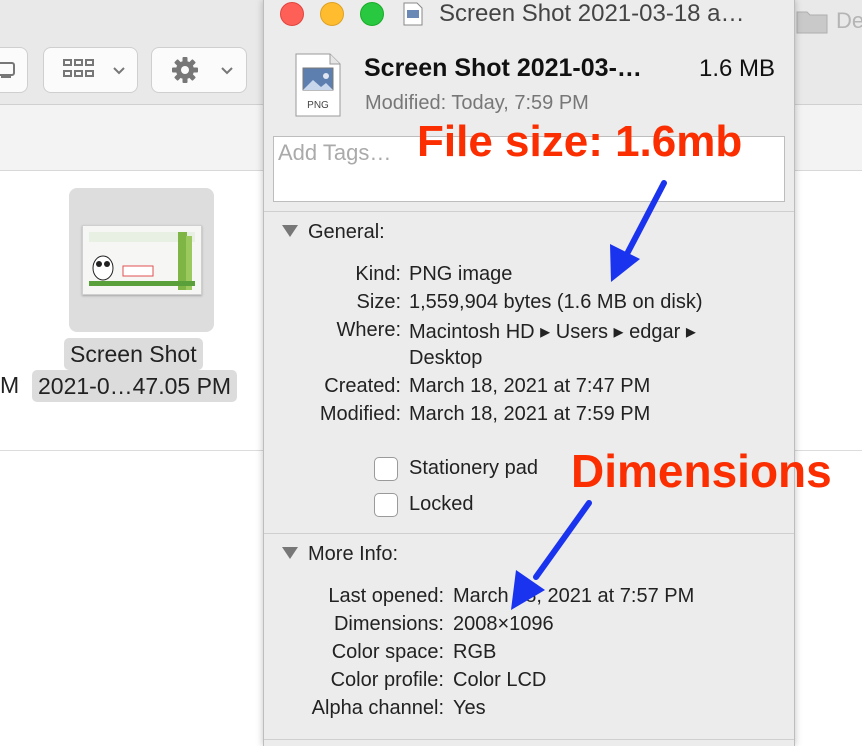 The height and width of the screenshot is (746, 862). Describe the element at coordinates (318, 105) in the screenshot. I see `png-icon-label: PNG` at that location.